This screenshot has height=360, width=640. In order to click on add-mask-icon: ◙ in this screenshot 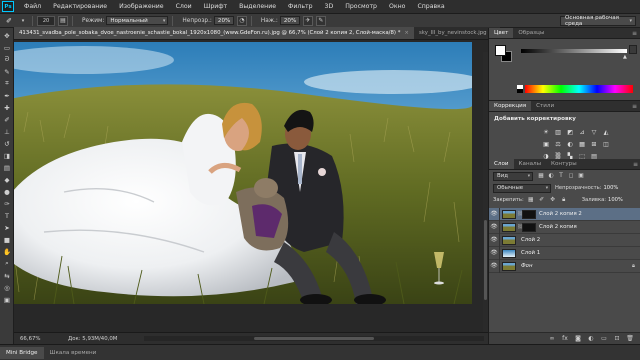, I will do `click(578, 338)`.